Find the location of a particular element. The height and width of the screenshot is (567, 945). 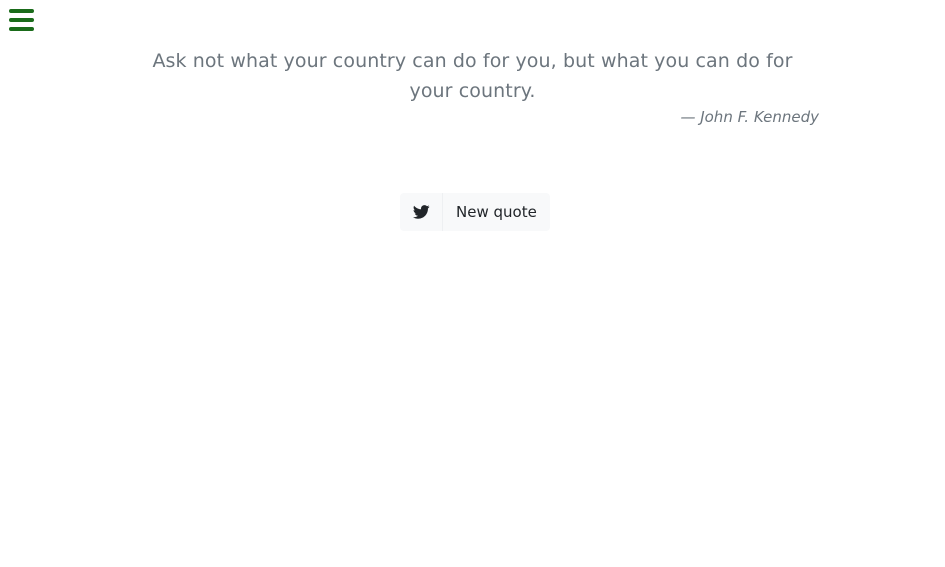

new-quote-button: New quote is located at coordinates (496, 212).